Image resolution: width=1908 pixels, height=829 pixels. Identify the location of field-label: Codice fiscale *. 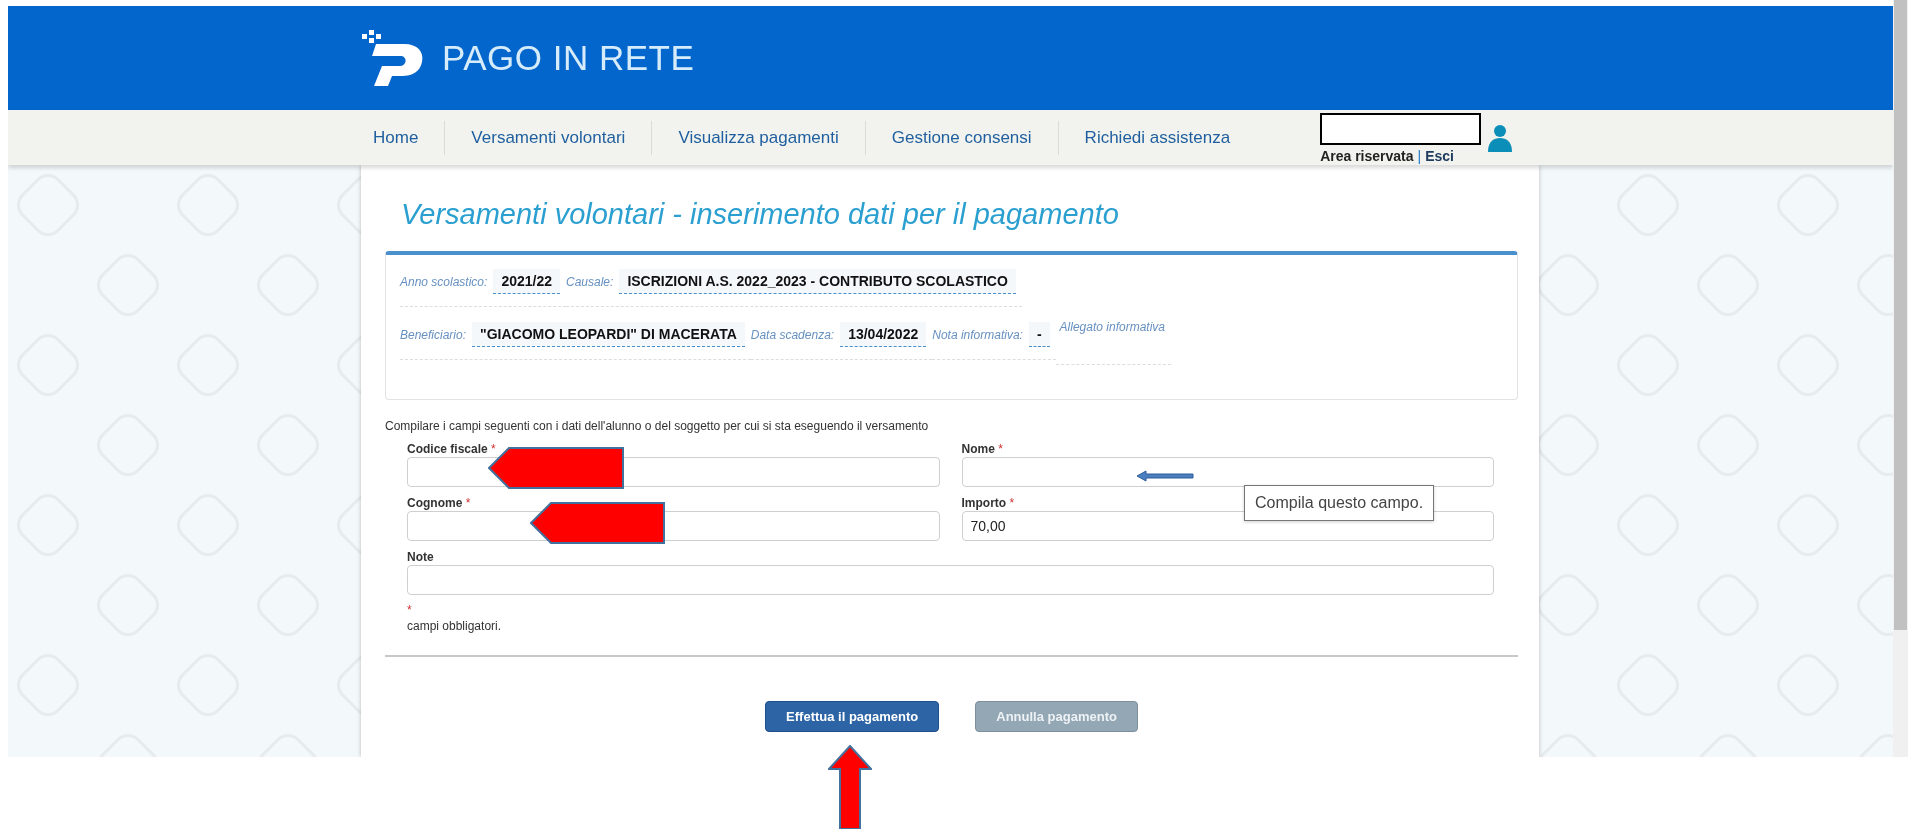
(451, 449).